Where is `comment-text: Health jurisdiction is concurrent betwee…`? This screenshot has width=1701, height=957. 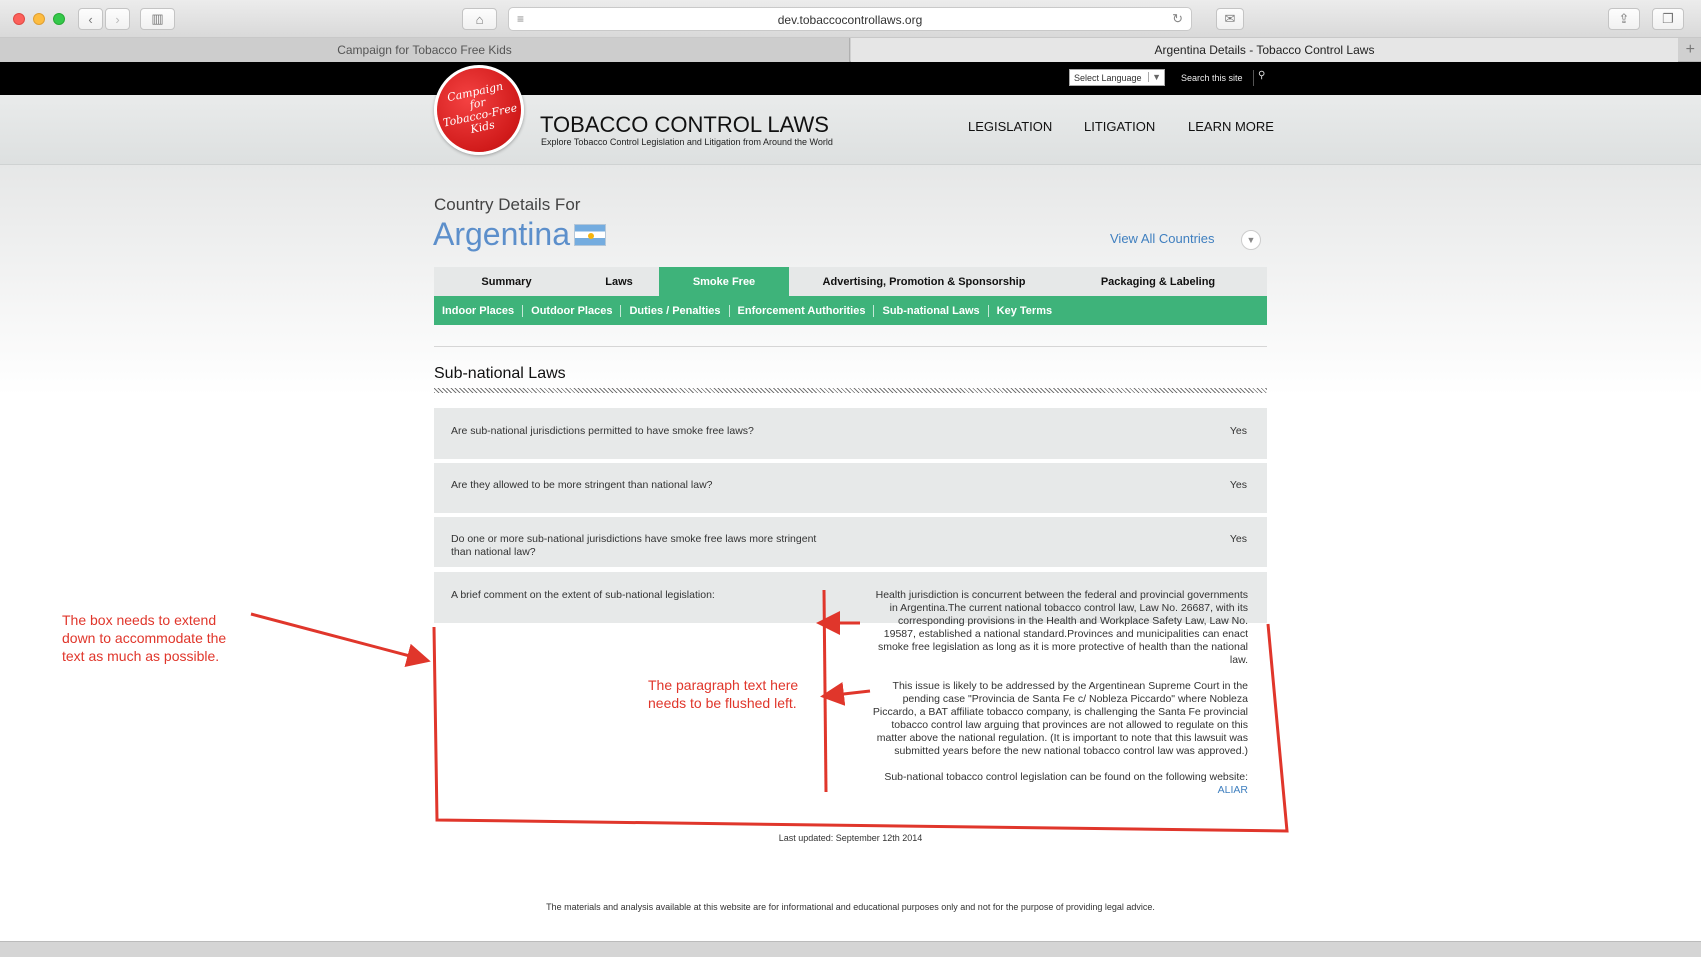 comment-text: Health jurisdiction is concurrent betwee… is located at coordinates (1044, 699).